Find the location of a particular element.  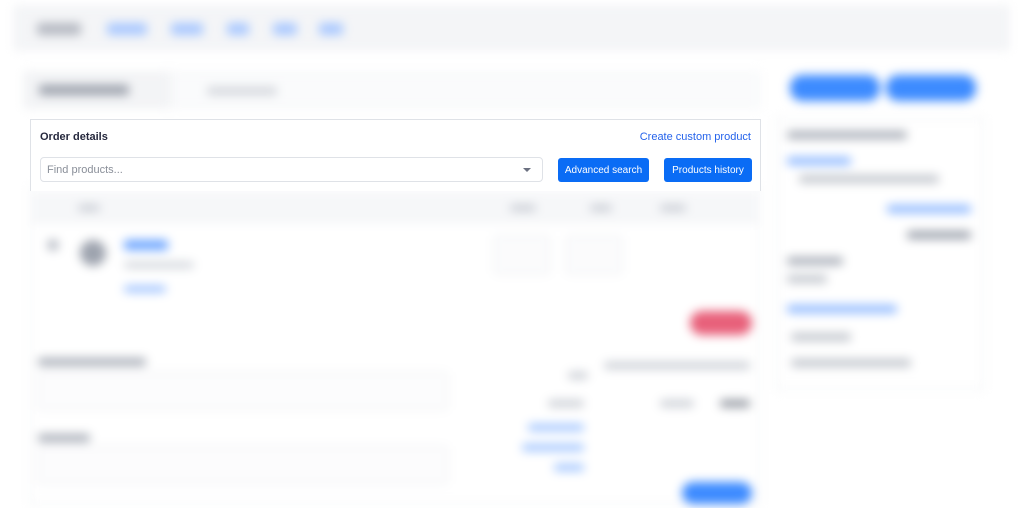

quantity-input is located at coordinates (594, 255).